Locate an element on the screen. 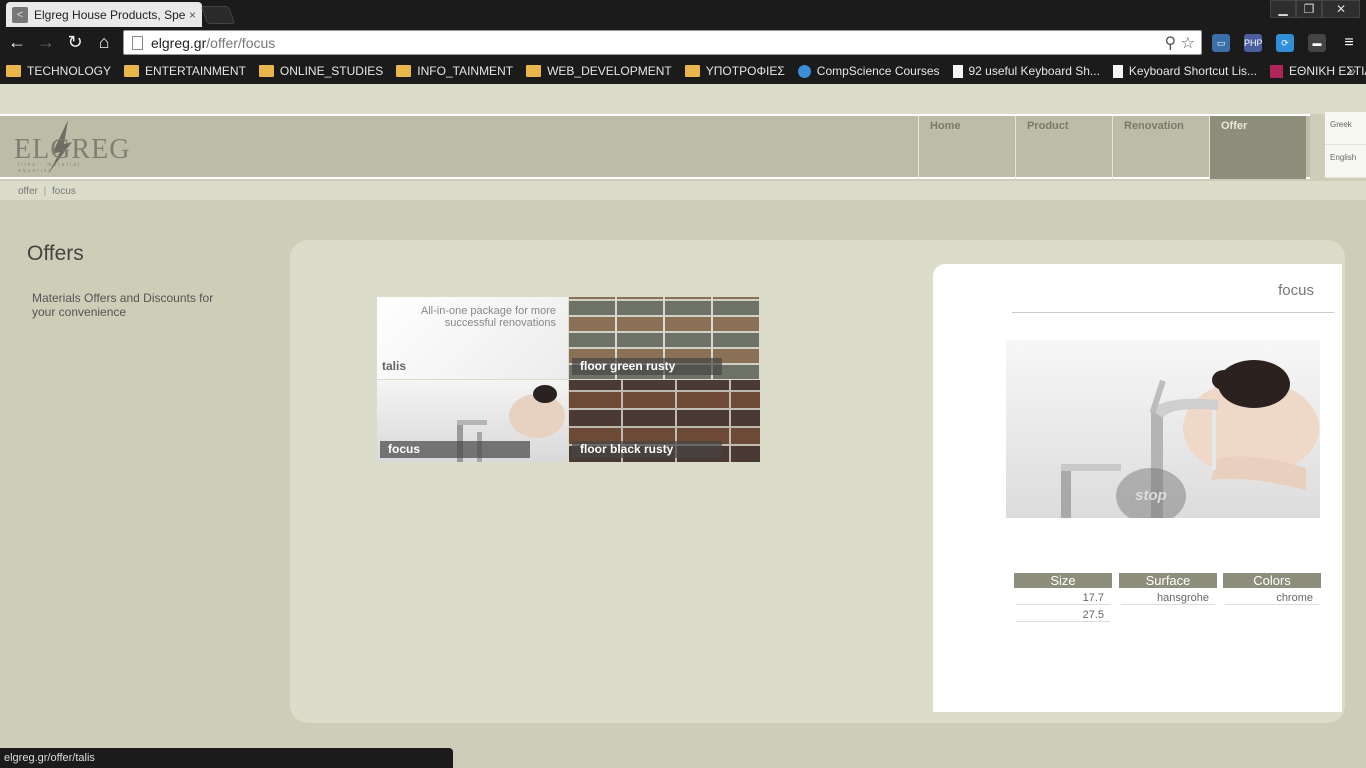  bookmark-item: ENTERTAINMENT is located at coordinates (185, 71).